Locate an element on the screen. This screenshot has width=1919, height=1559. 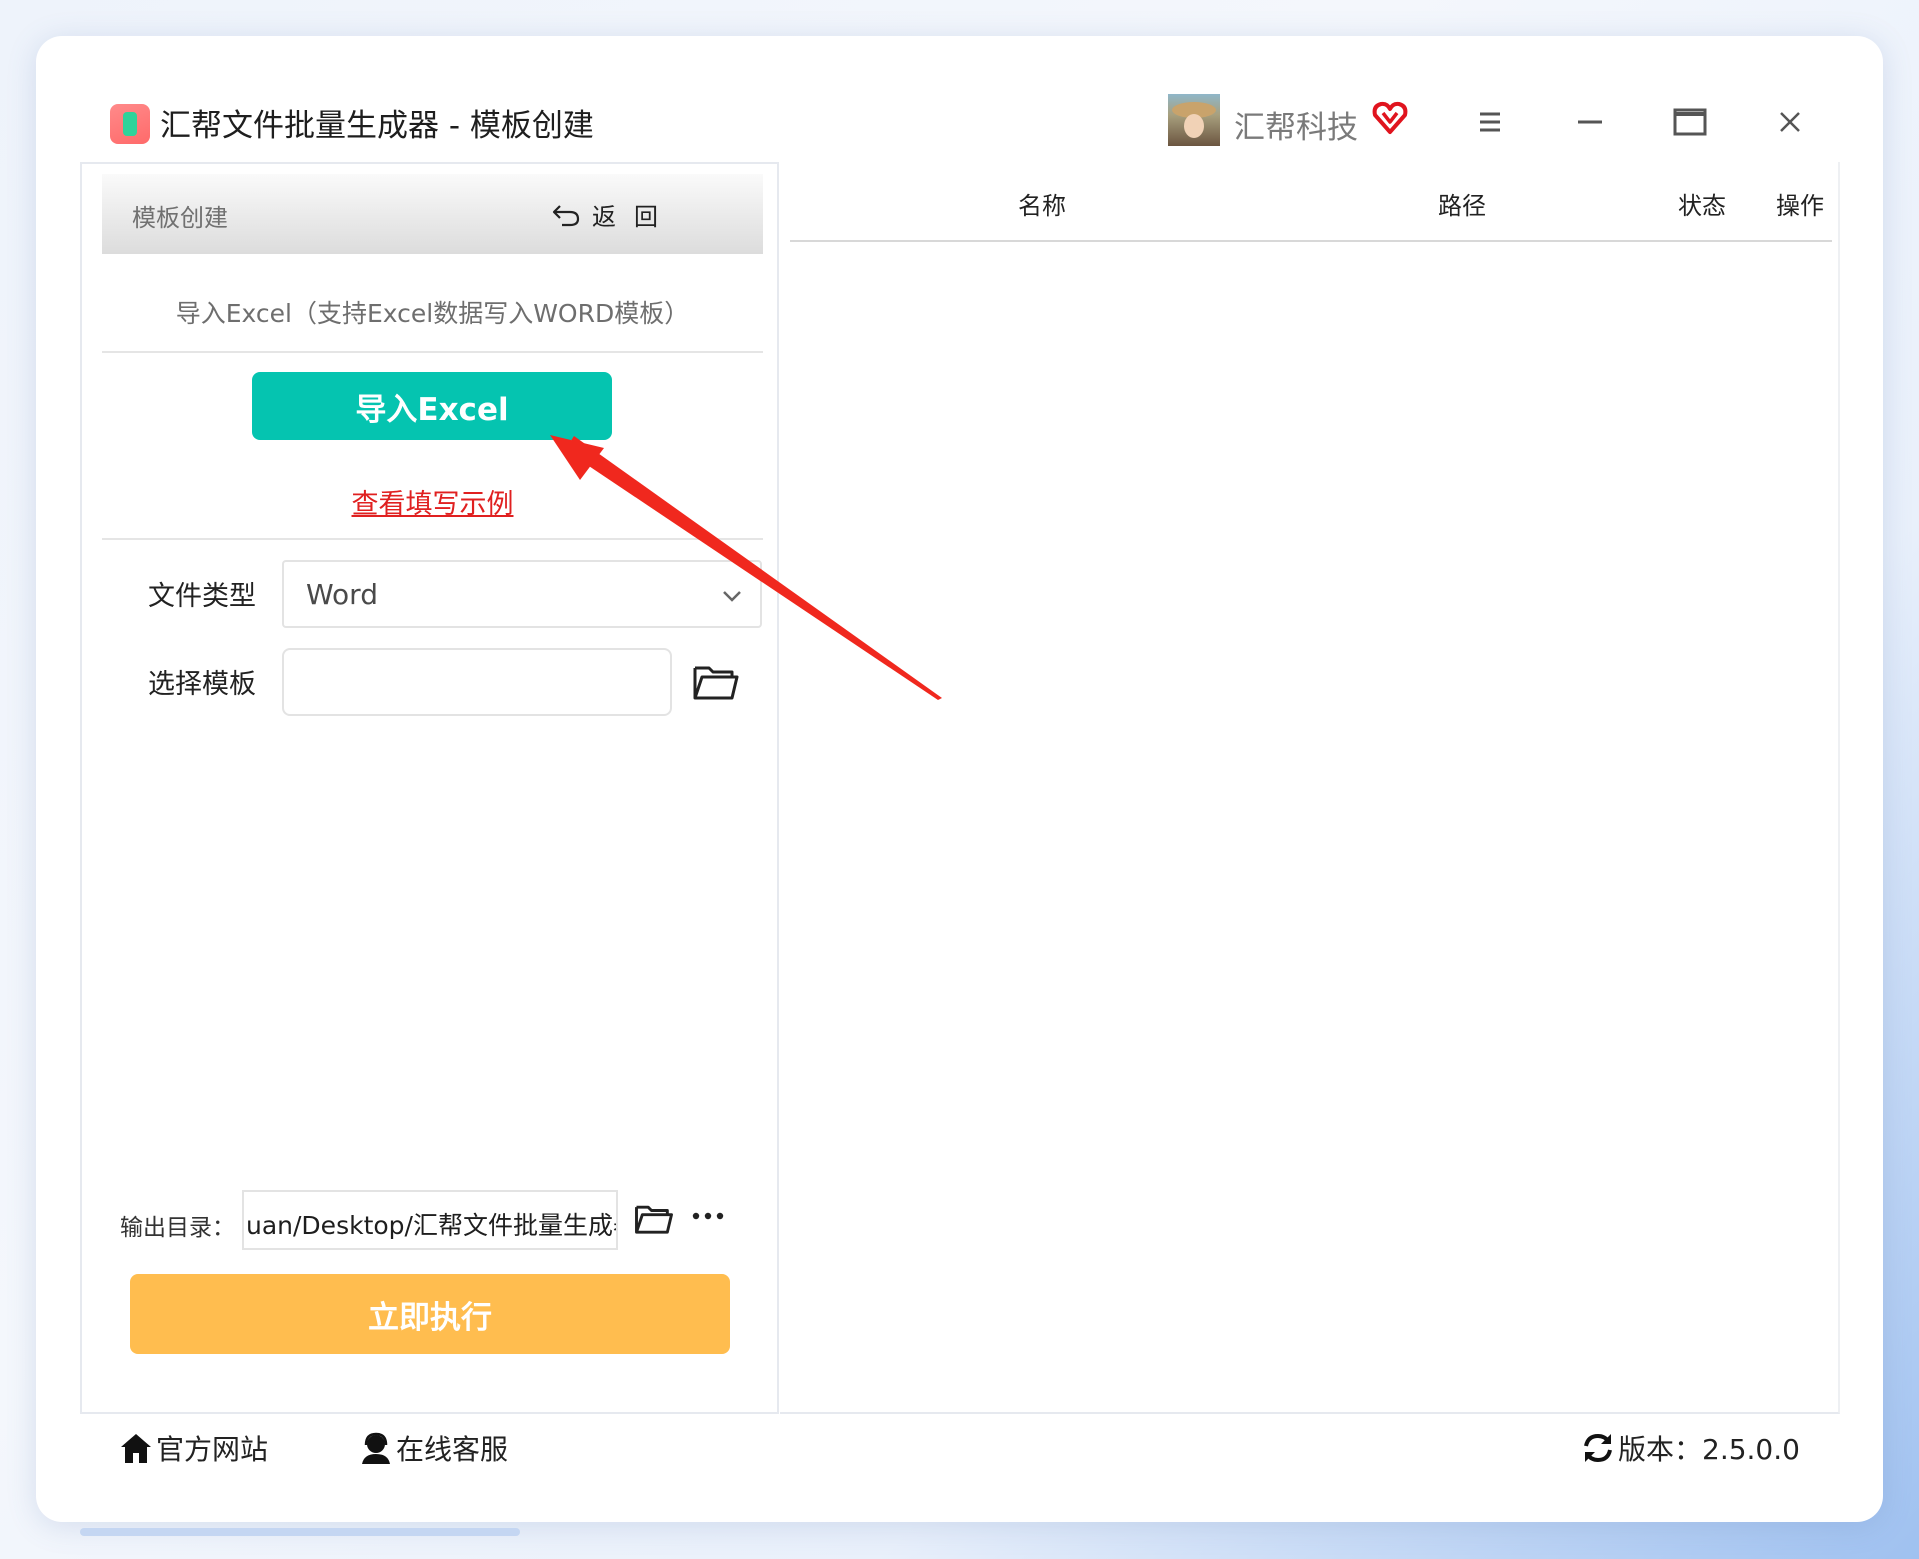
choose-template-button is located at coordinates (716, 681).